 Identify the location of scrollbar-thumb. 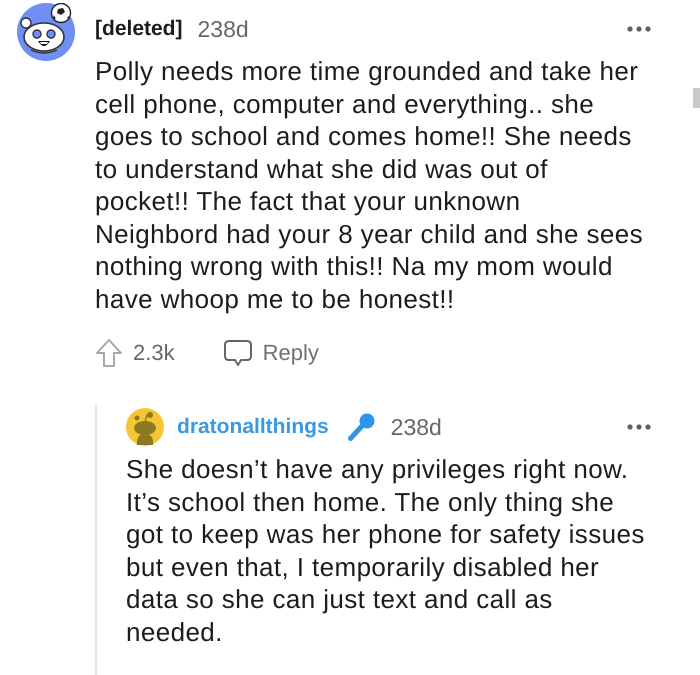
(696, 98).